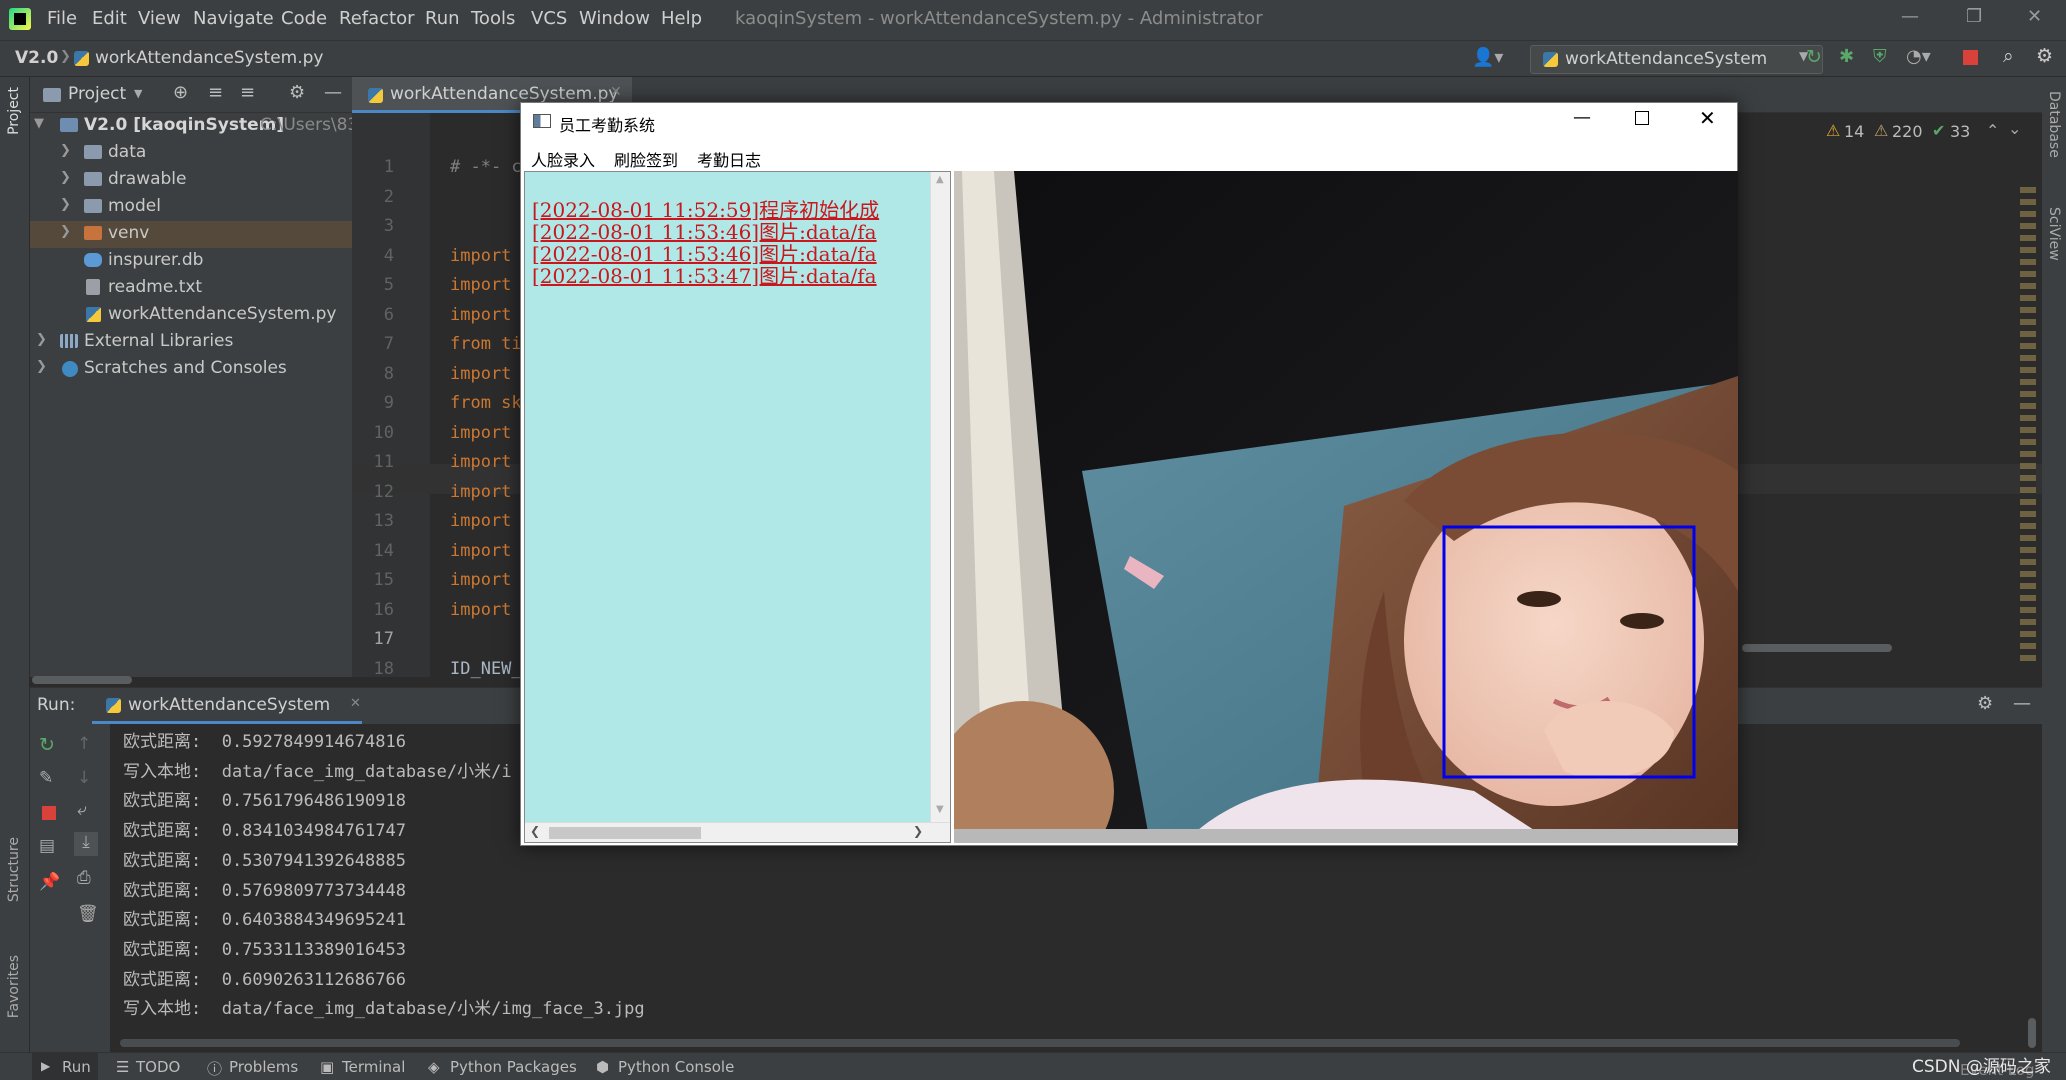 The image size is (2066, 1080). I want to click on log-horizontal-scrollbar: ❮ ❯, so click(737, 832).